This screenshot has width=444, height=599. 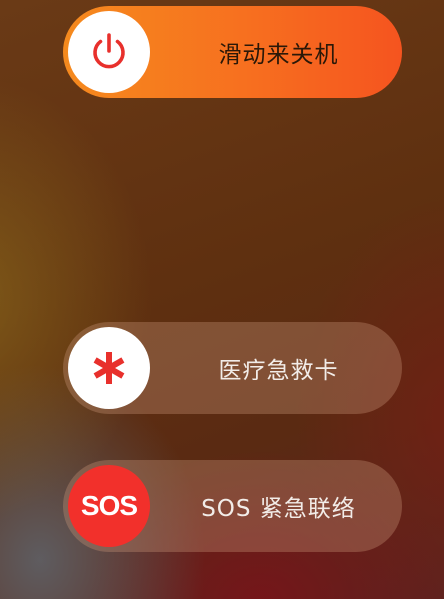 I want to click on emergency-sos-label: SOS 紧急联络, so click(x=278, y=509).